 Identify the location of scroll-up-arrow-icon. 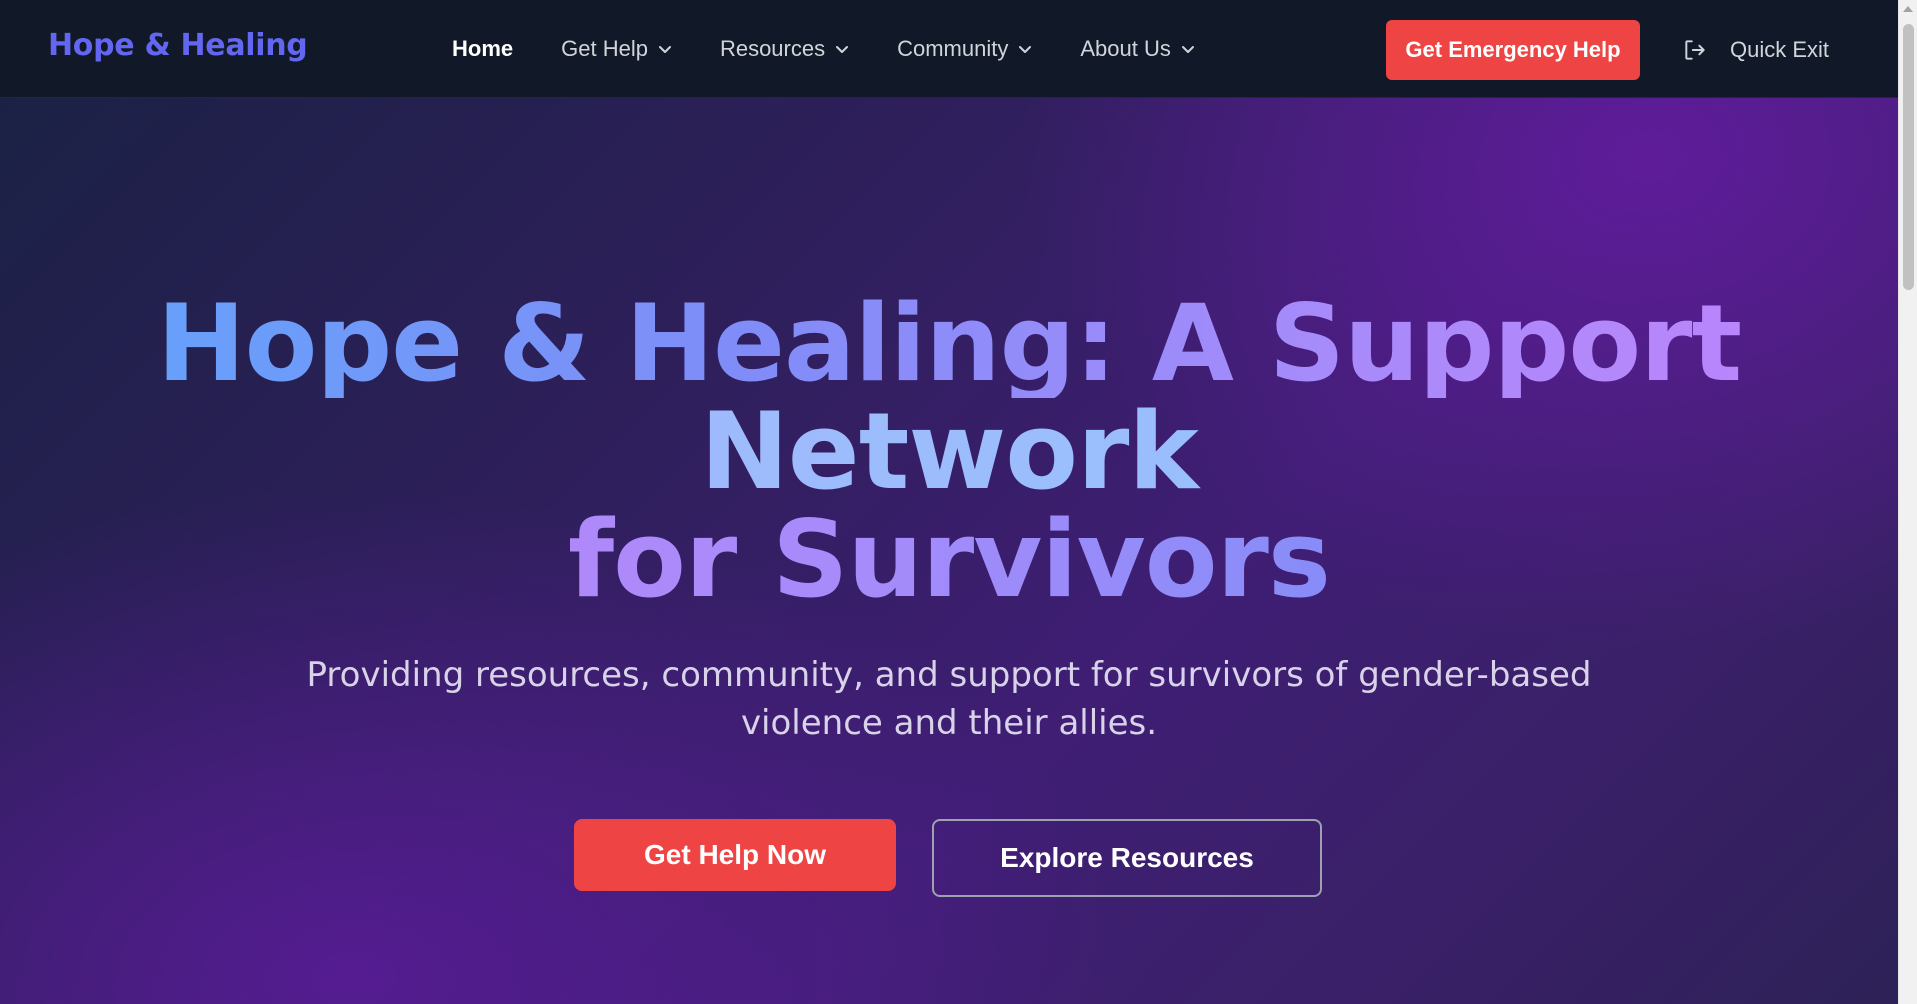
(1908, 9).